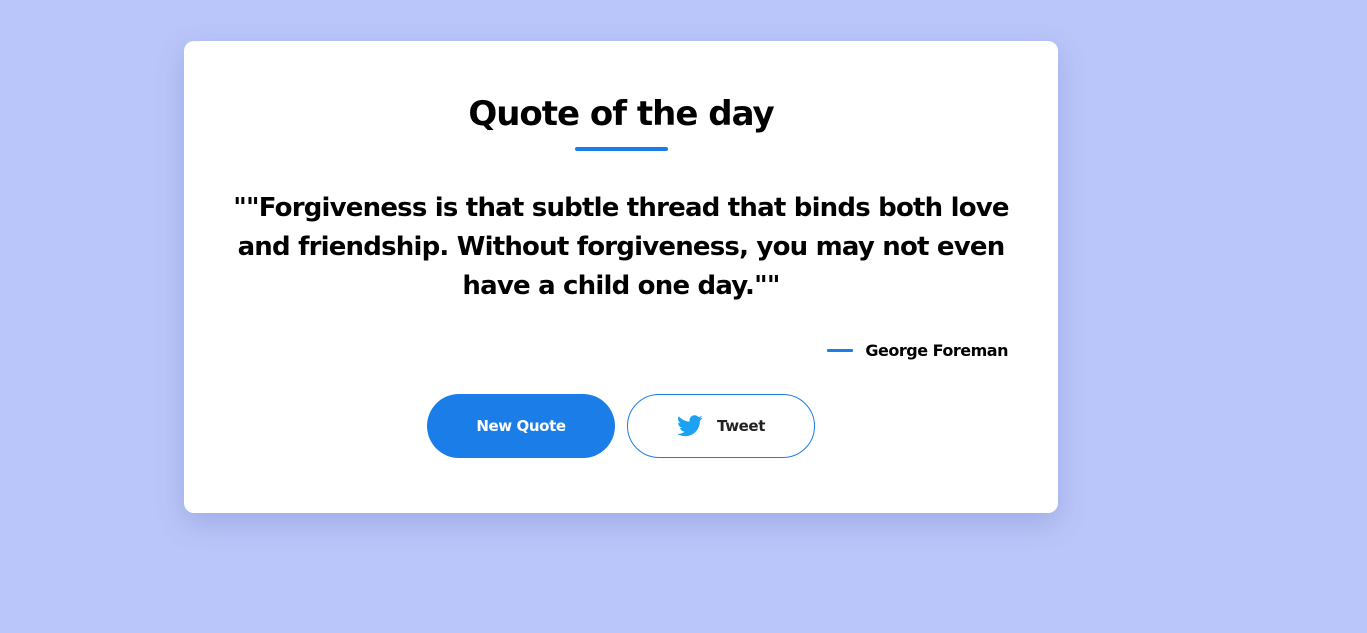  I want to click on new-quote-button: New Quote, so click(521, 426).